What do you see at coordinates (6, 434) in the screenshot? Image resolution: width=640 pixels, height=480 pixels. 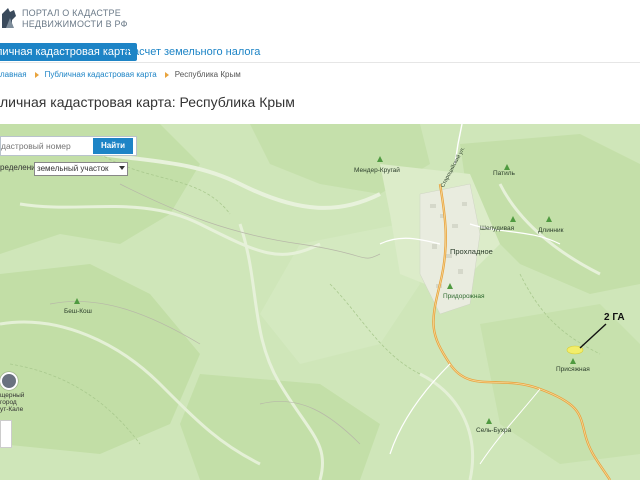 I see `map-zoom-controls` at bounding box center [6, 434].